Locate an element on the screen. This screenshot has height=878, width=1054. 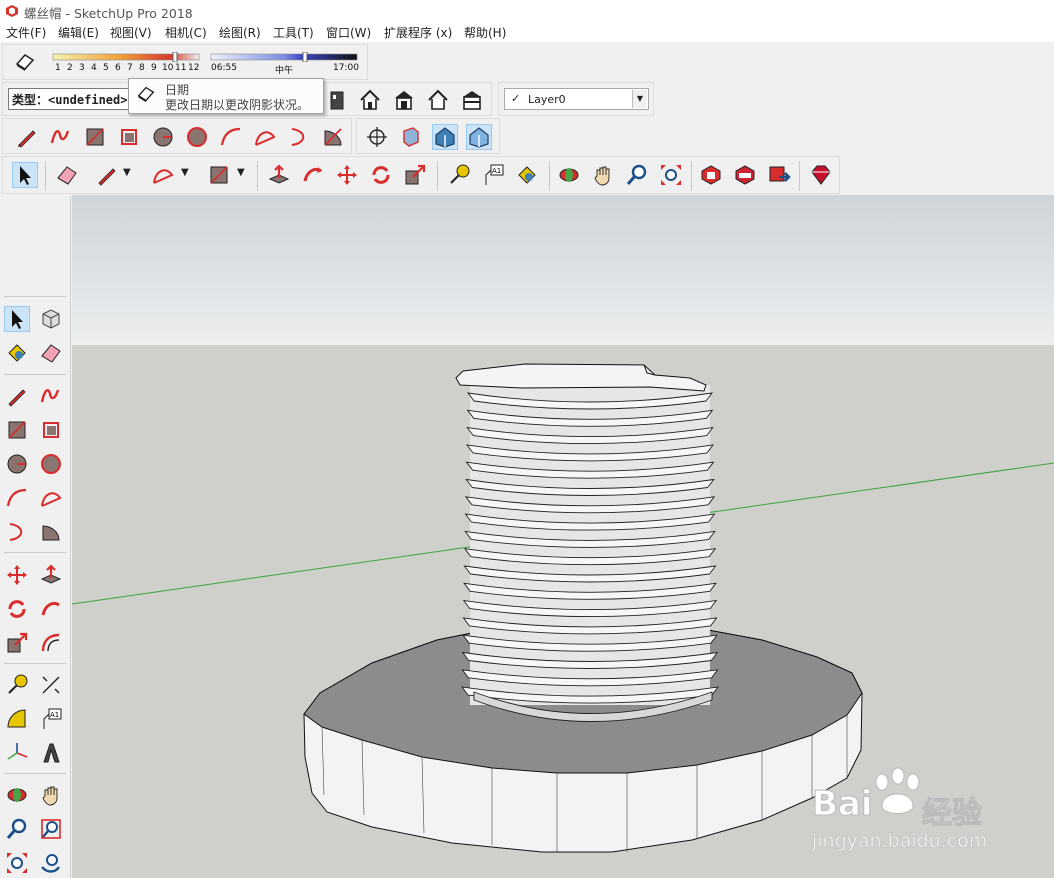
menu-help: 帮助(H) is located at coordinates (485, 32).